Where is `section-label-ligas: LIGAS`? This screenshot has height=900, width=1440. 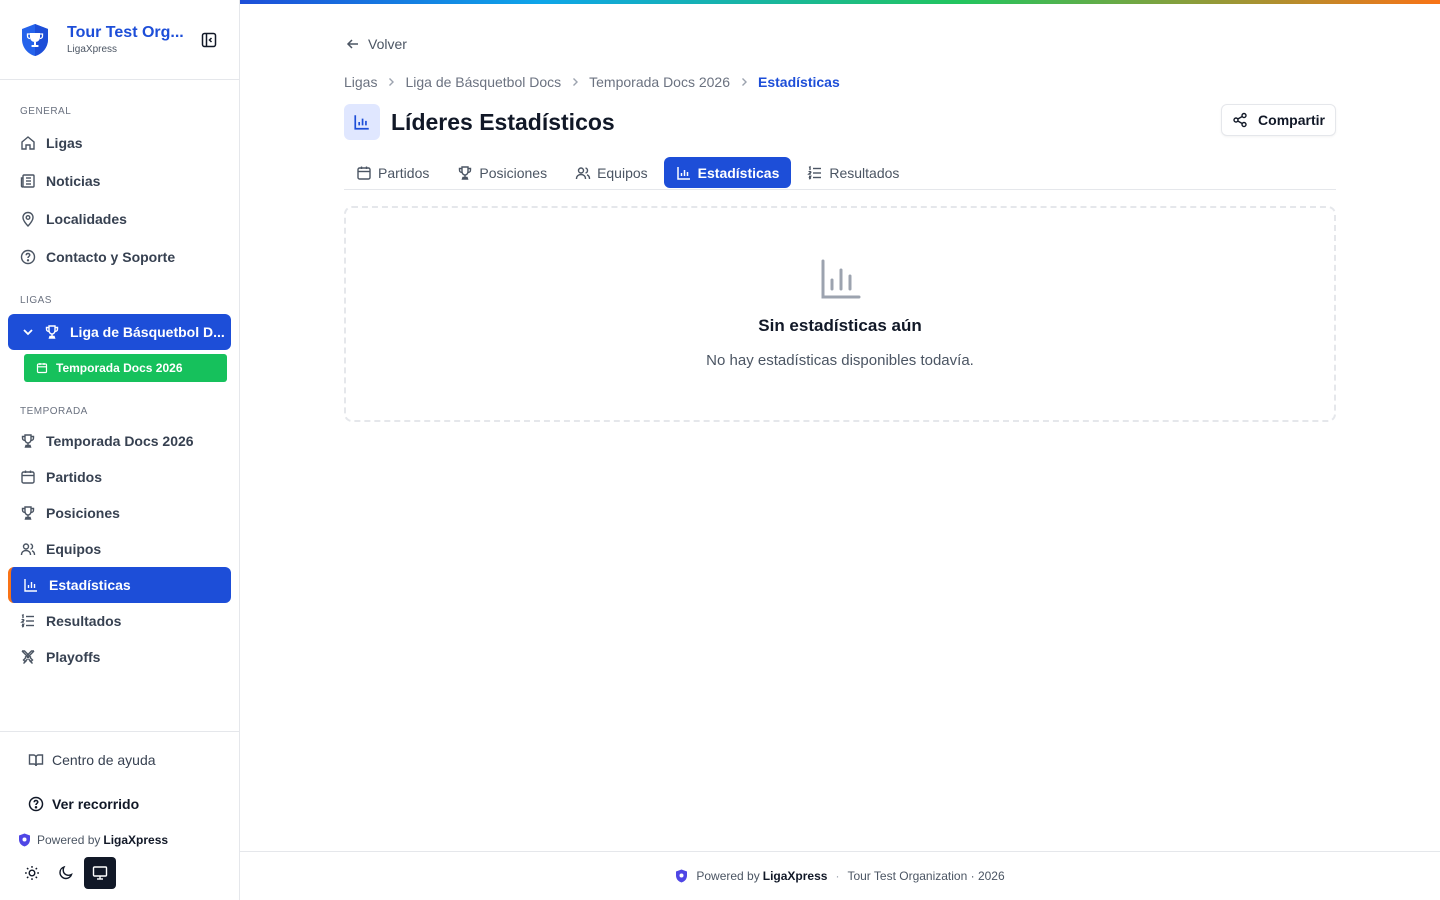 section-label-ligas: LIGAS is located at coordinates (36, 300).